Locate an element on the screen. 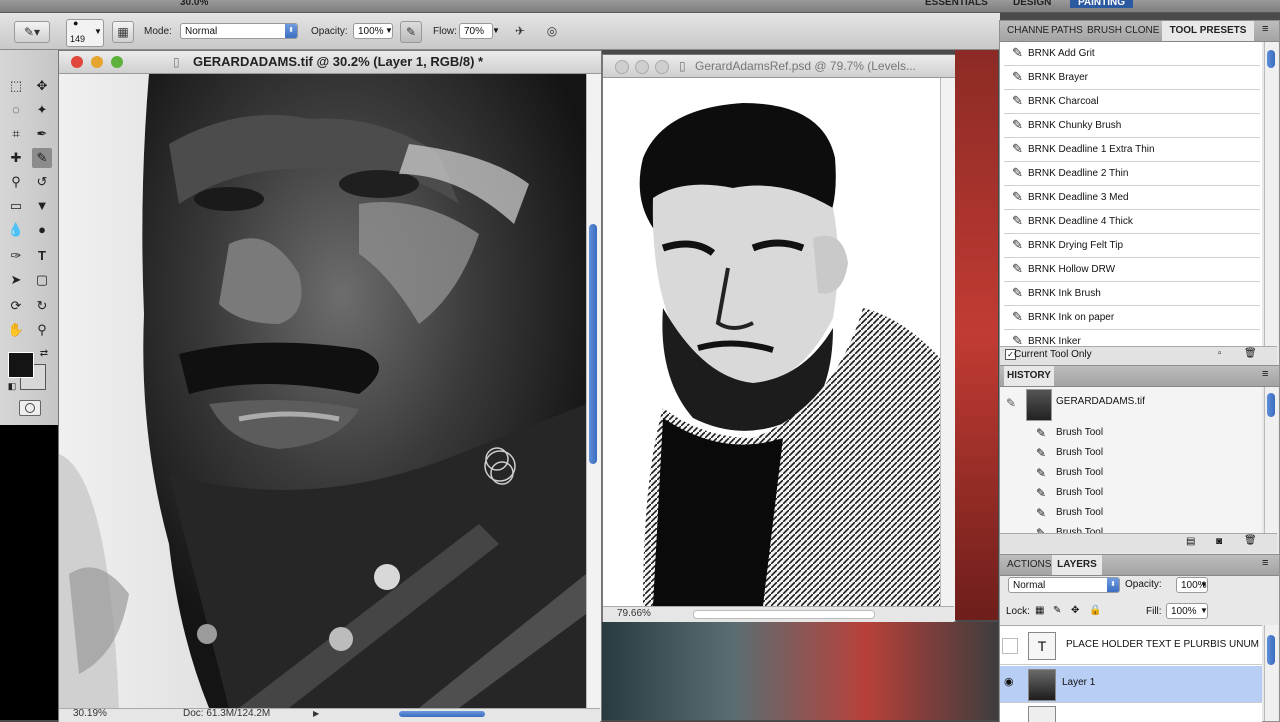 The width and height of the screenshot is (1280, 722). preset-item: ✎ BRNK Ink on paper is located at coordinates (1132, 318).